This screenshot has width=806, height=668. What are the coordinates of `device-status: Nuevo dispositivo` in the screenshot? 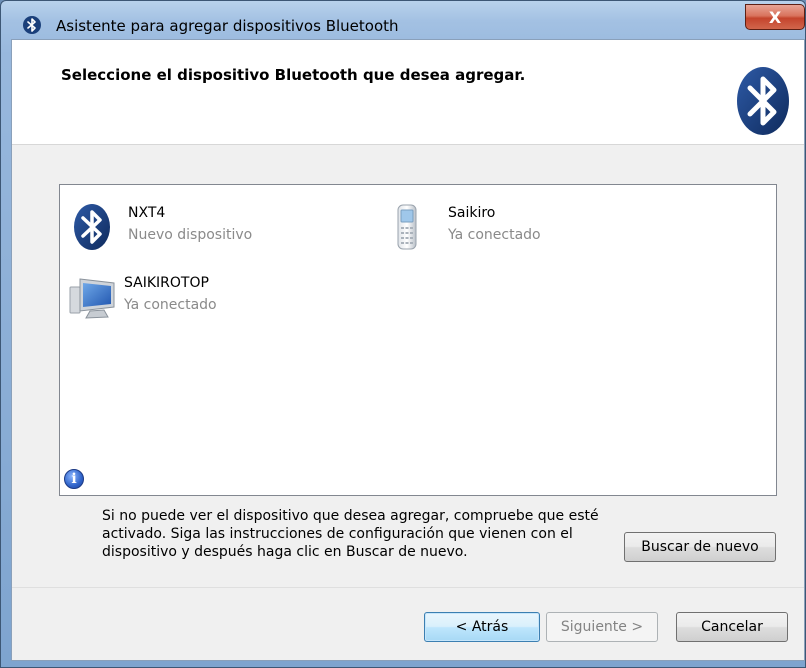 It's located at (190, 235).